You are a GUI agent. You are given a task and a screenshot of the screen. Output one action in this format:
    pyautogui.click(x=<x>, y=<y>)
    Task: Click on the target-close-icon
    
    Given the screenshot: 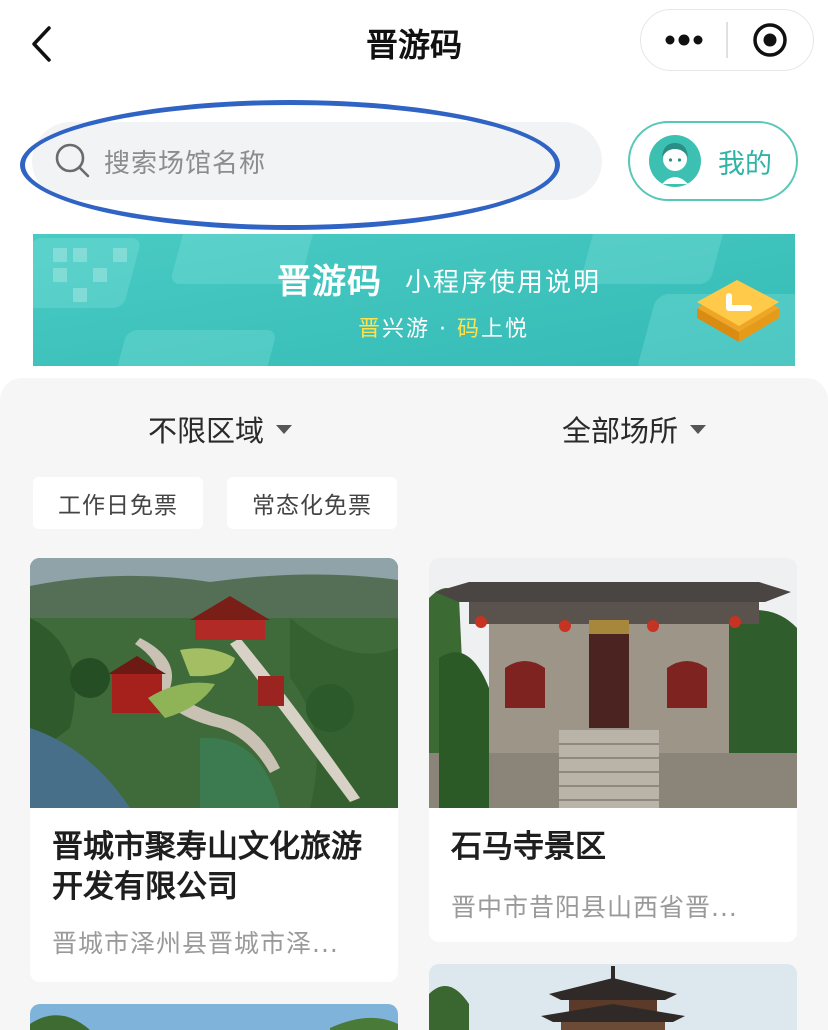 What is the action you would take?
    pyautogui.click(x=770, y=40)
    